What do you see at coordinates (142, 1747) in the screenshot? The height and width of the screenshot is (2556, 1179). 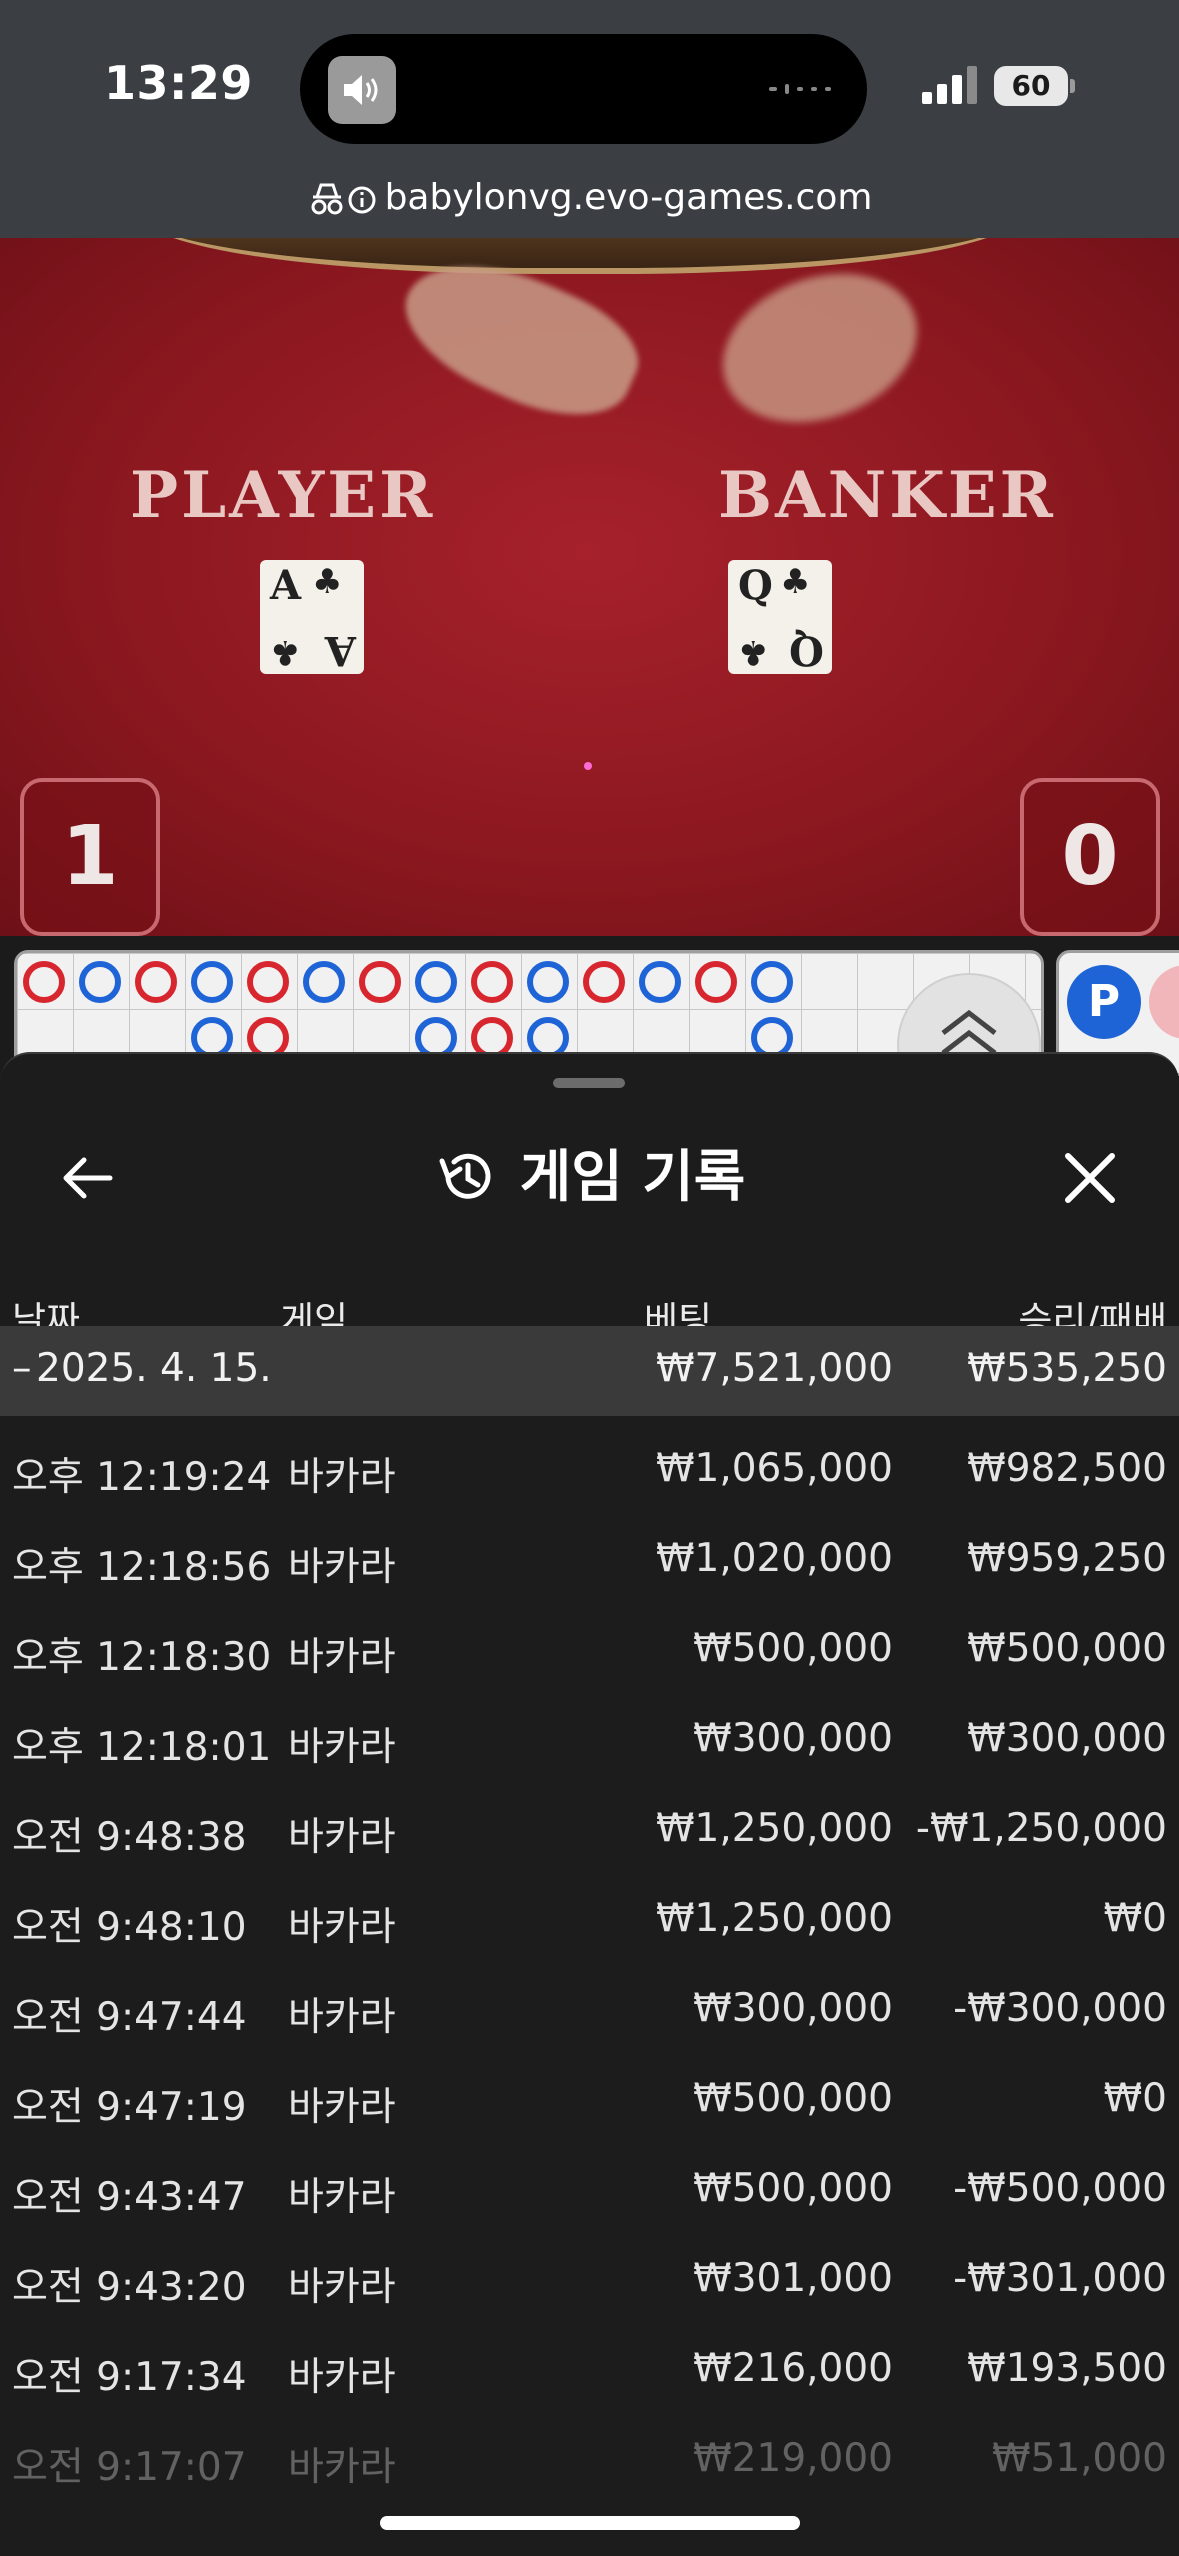 I see `row-time: 오후 12:18:01` at bounding box center [142, 1747].